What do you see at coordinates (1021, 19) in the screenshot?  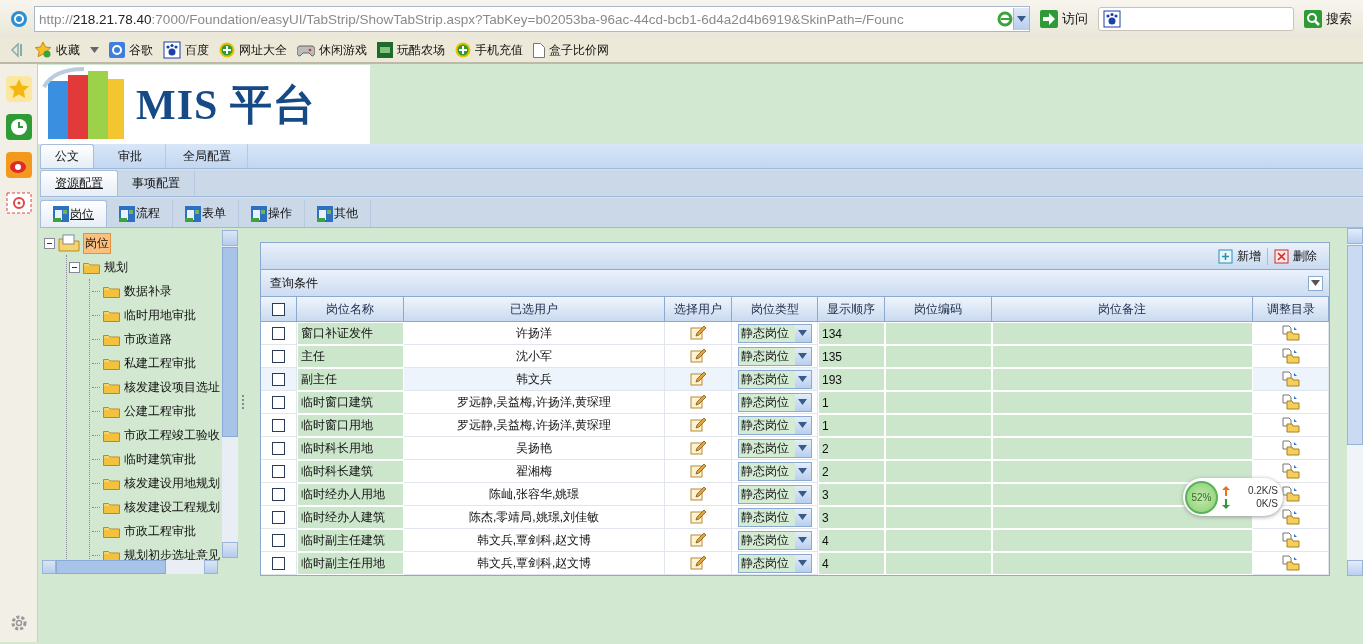 I see `dropdown-button` at bounding box center [1021, 19].